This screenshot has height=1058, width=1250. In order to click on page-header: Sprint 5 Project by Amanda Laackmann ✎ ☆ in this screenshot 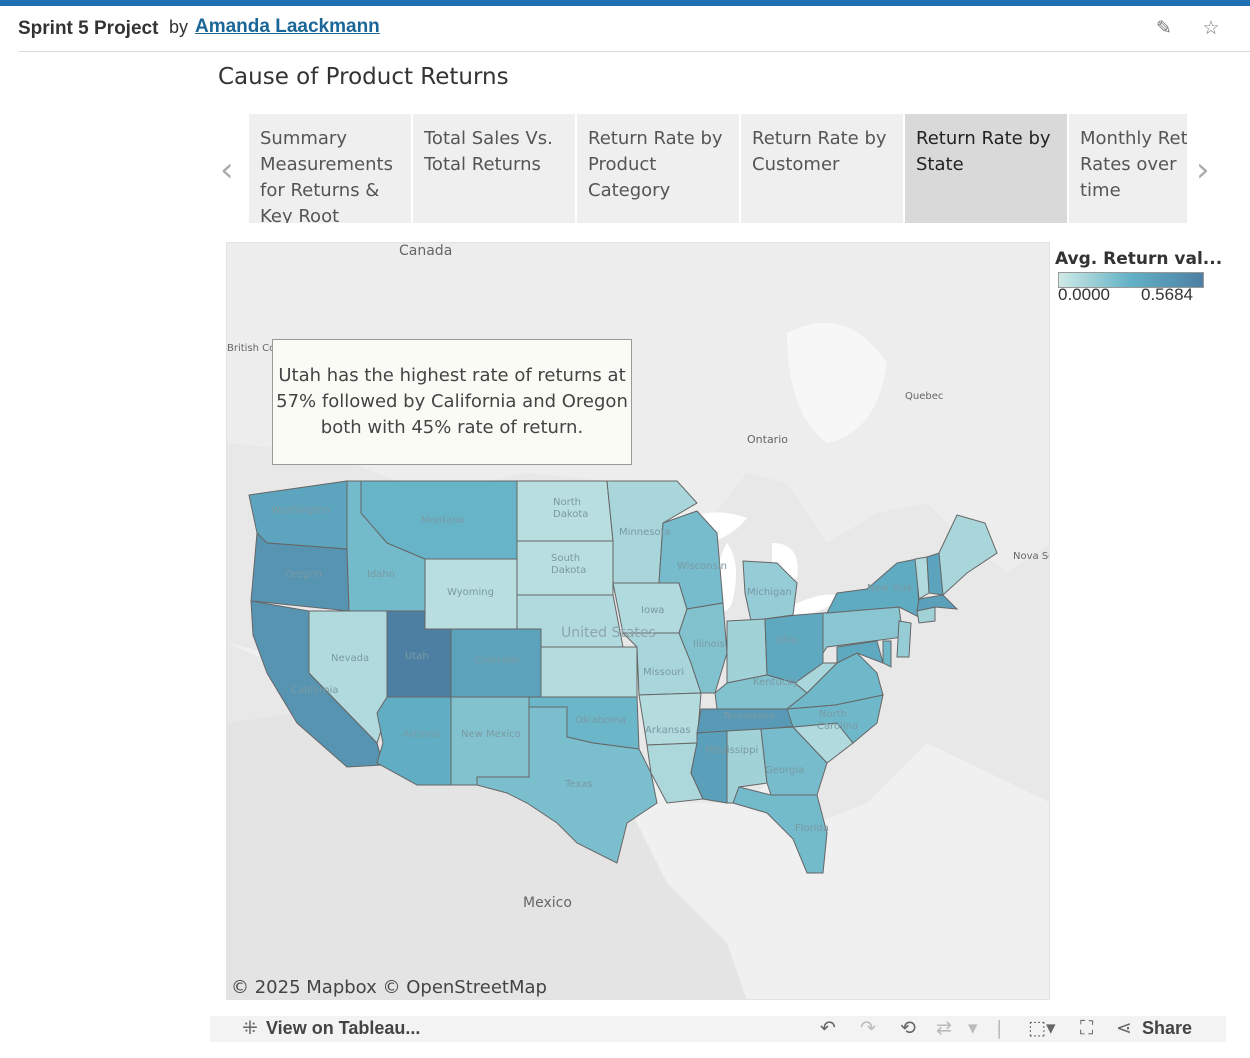, I will do `click(634, 29)`.